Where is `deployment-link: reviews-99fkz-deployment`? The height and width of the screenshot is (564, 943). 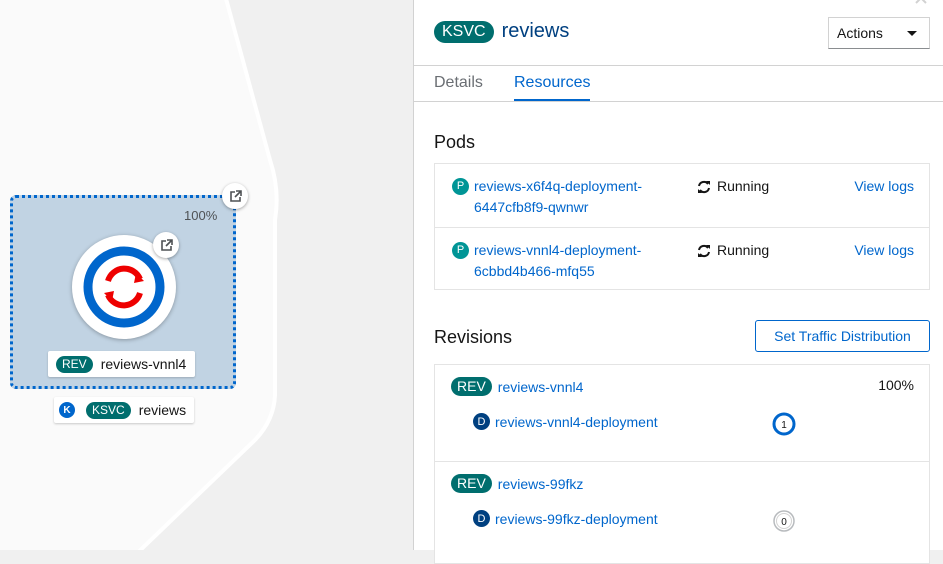 deployment-link: reviews-99fkz-deployment is located at coordinates (576, 519).